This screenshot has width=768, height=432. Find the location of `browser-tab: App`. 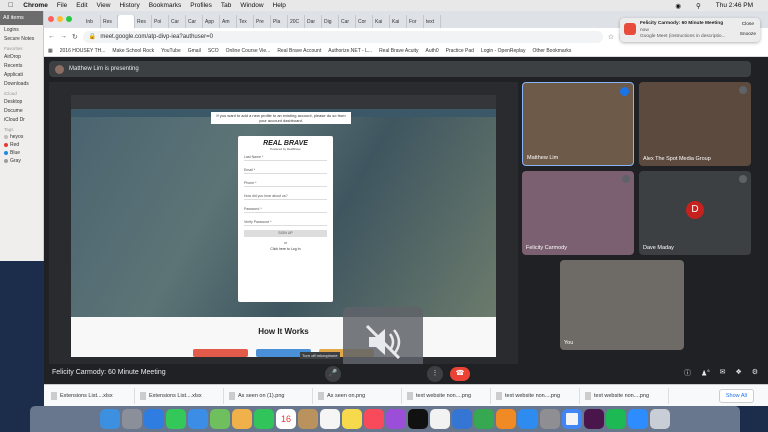

browser-tab: App is located at coordinates (211, 21).